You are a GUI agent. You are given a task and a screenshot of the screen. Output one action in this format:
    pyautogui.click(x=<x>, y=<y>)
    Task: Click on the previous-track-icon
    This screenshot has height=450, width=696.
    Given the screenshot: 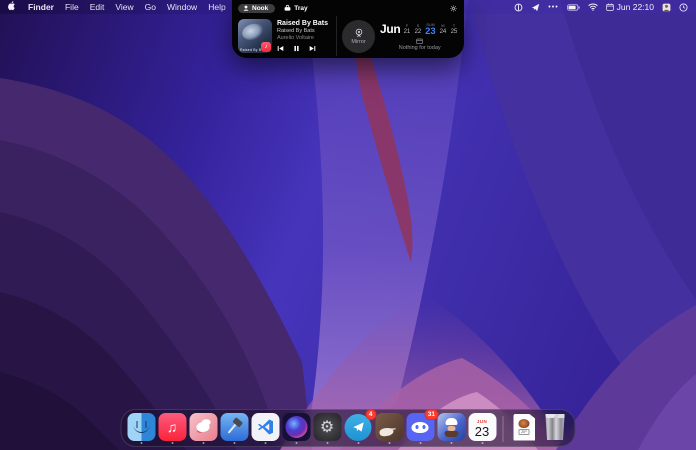 What is the action you would take?
    pyautogui.click(x=280, y=48)
    